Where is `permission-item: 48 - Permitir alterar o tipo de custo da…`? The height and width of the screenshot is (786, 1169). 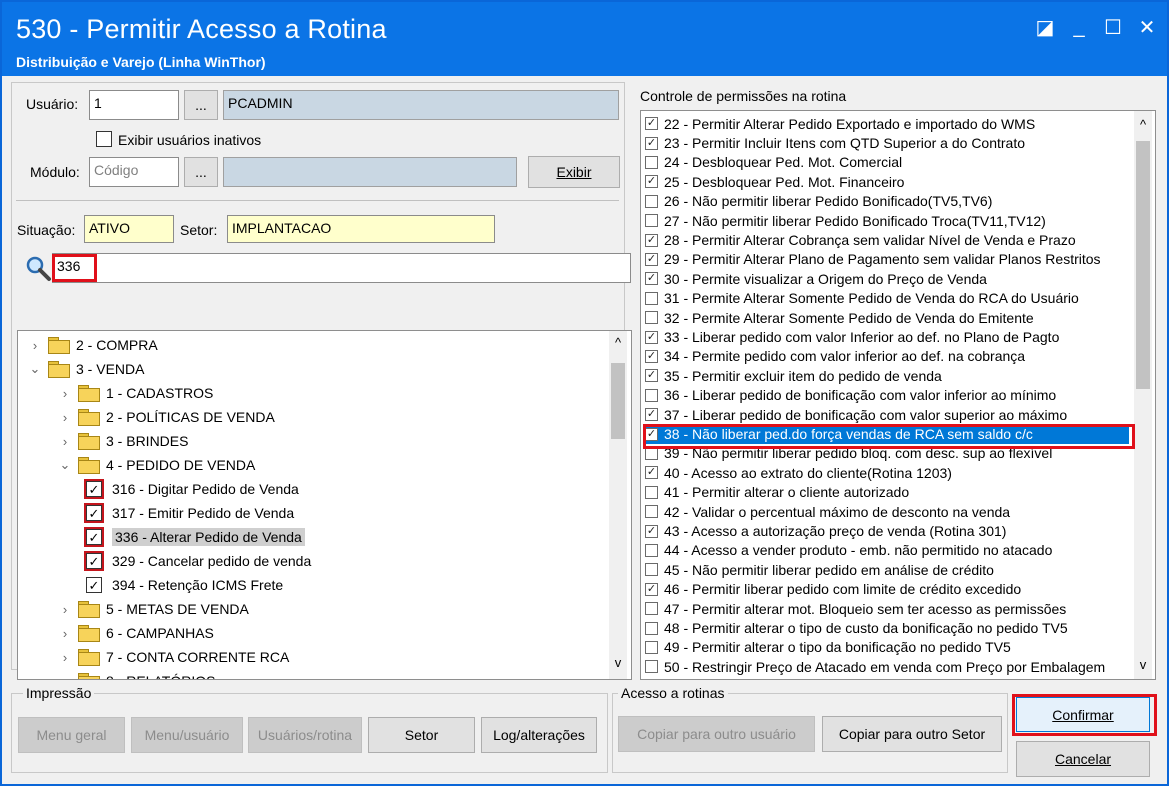 permission-item: 48 - Permitir alterar o tipo de custo da… is located at coordinates (887, 627).